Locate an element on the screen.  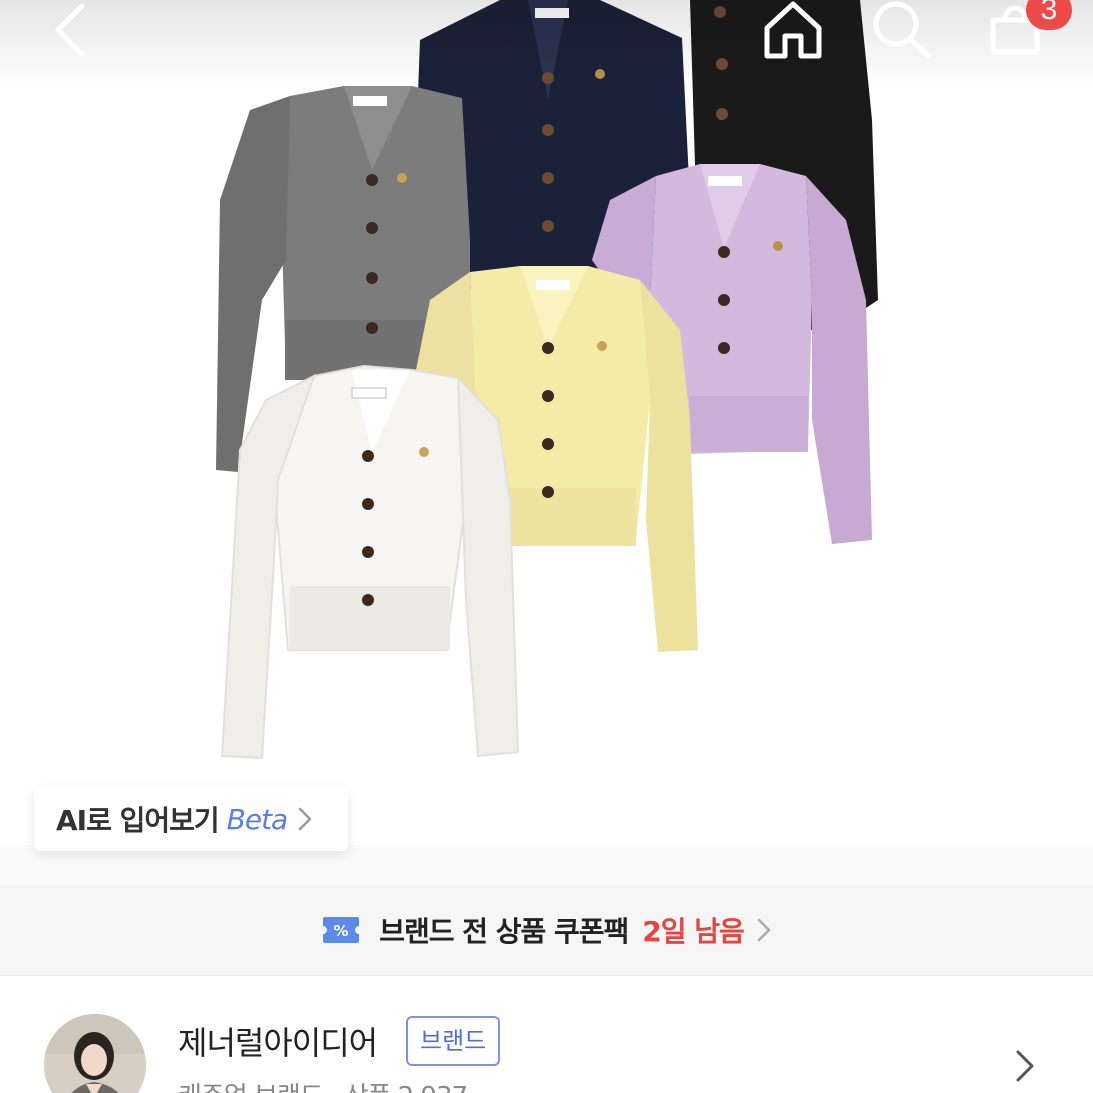
coupon-icon: % is located at coordinates (341, 930).